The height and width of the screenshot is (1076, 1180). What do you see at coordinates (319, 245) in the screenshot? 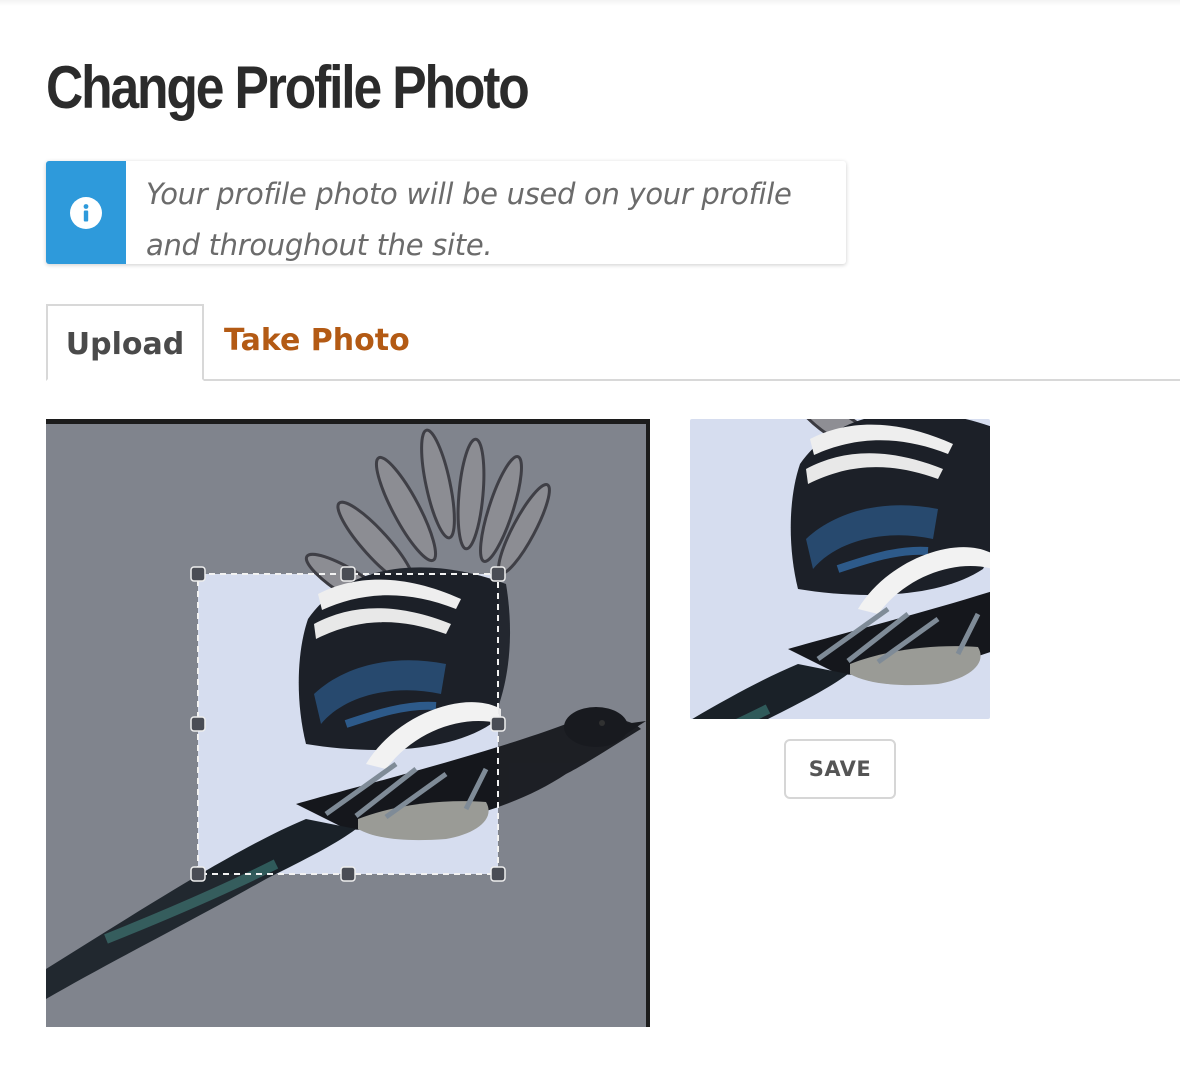
I see `info-message-line-2: and throughout the site.` at bounding box center [319, 245].